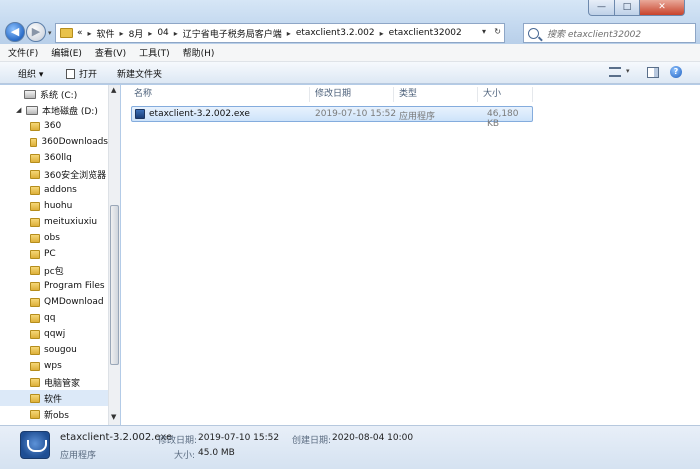  I want to click on maximize-icon: □, so click(627, 7).